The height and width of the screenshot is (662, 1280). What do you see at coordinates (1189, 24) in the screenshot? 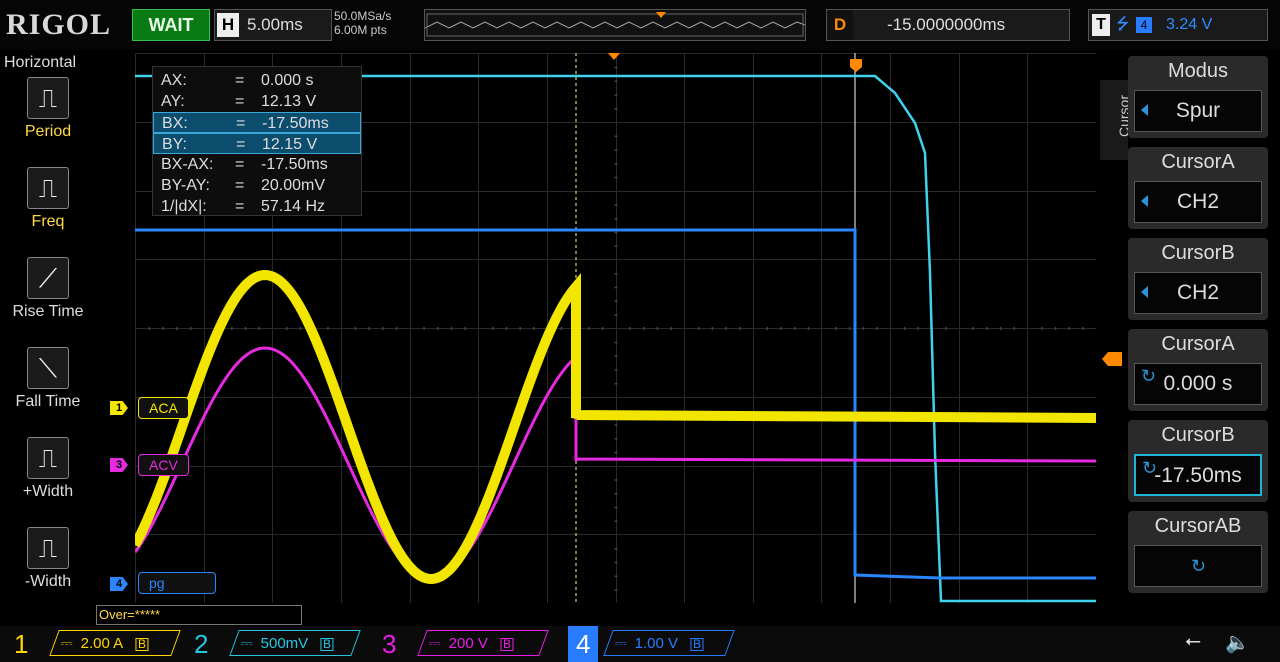
I see `trigger-level: 3.24 V` at bounding box center [1189, 24].